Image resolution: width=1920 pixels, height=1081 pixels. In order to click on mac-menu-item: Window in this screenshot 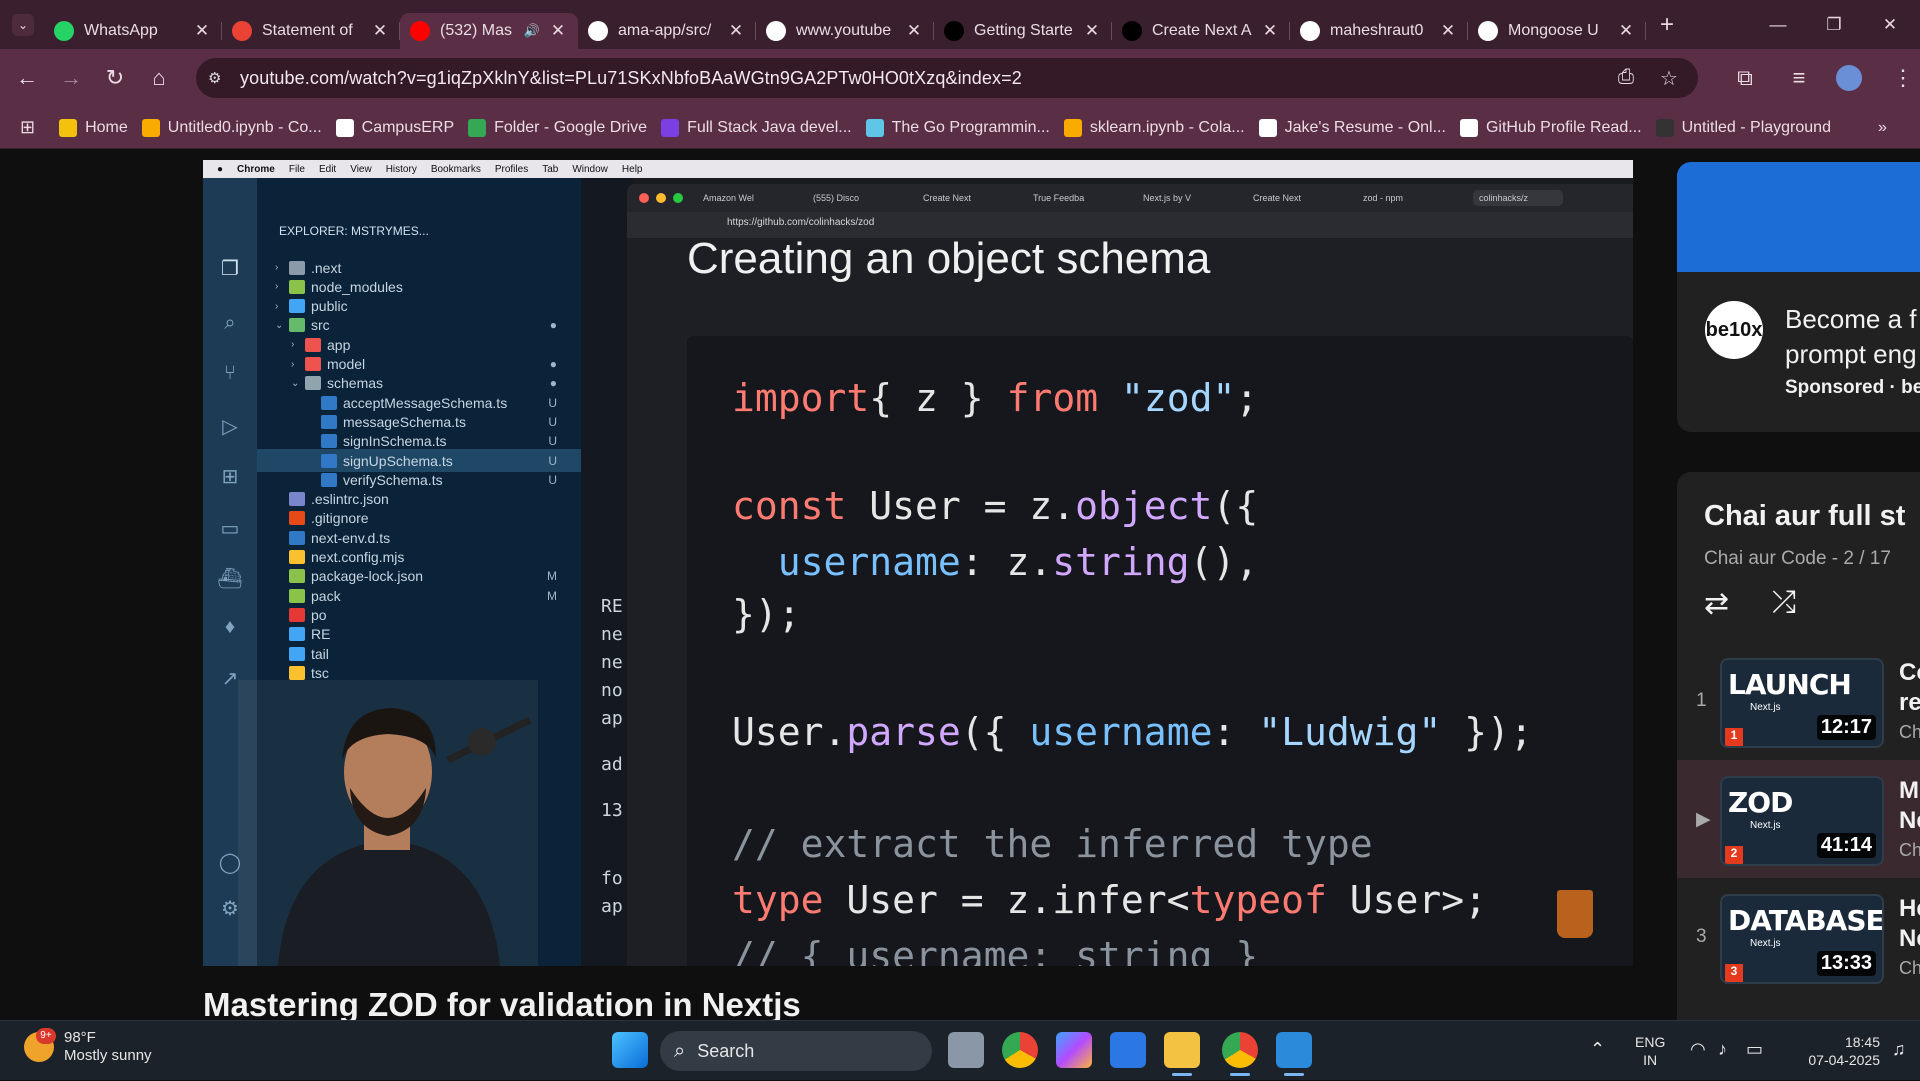, I will do `click(590, 169)`.